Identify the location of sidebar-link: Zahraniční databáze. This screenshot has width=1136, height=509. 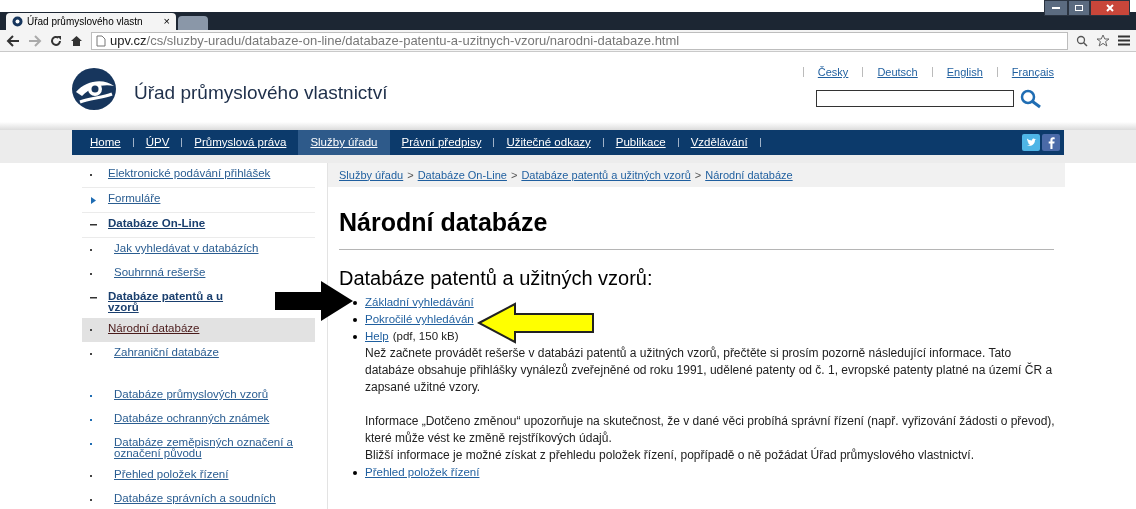
(166, 352).